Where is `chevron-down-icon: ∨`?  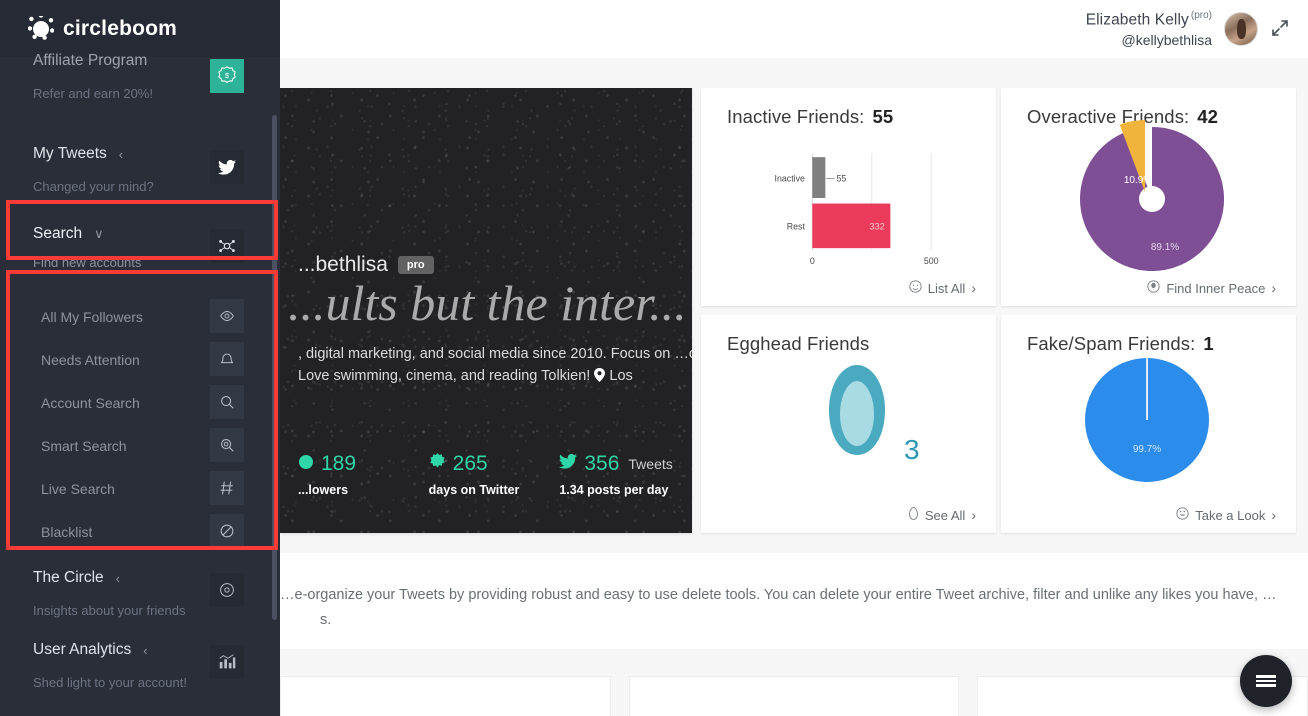 chevron-down-icon: ∨ is located at coordinates (99, 233).